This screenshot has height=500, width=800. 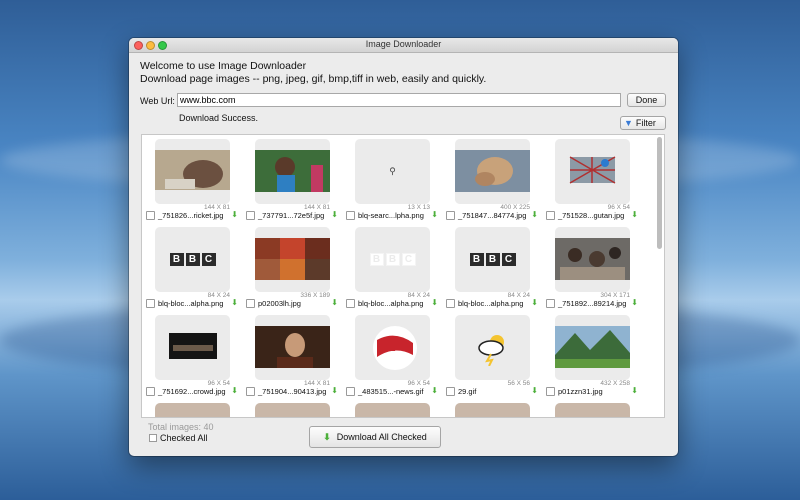 I want to click on image-tile: 144 X 81 _751826...ricket.jpg ⬇, so click(x=190, y=178).